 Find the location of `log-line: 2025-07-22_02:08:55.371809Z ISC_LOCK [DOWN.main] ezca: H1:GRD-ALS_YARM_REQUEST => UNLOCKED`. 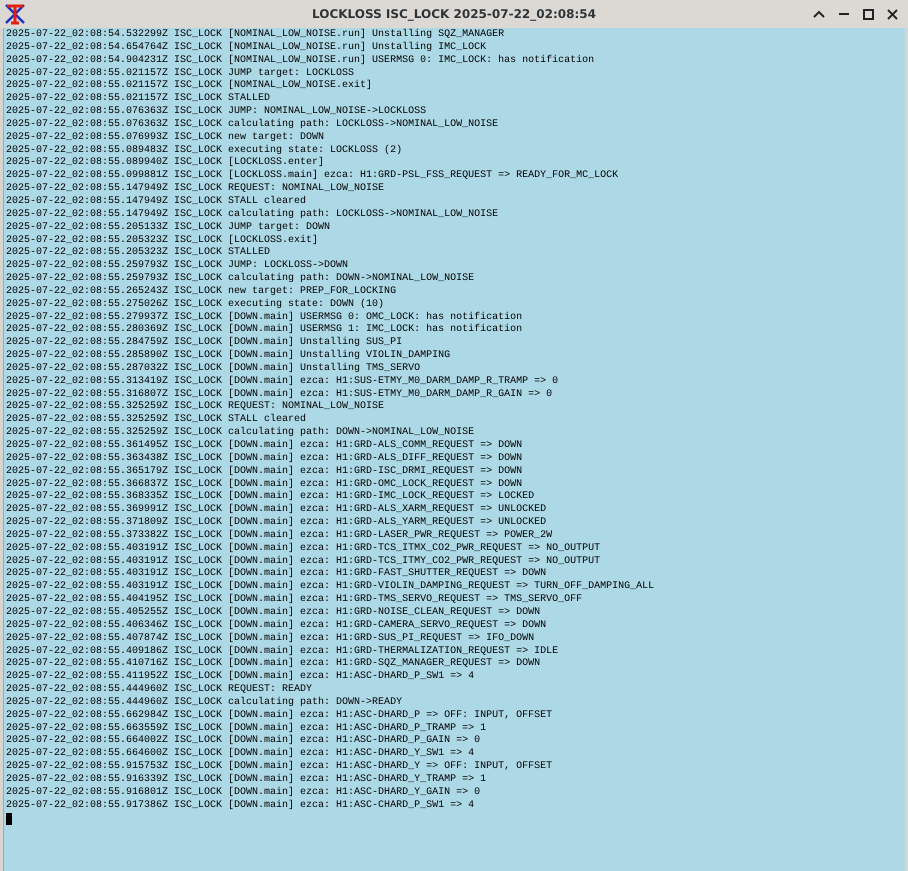

log-line: 2025-07-22_02:08:55.371809Z ISC_LOCK [DOWN.main] ezca: H1:GRD-ALS_YARM_REQUEST => UNLOCKED is located at coordinates (277, 523).